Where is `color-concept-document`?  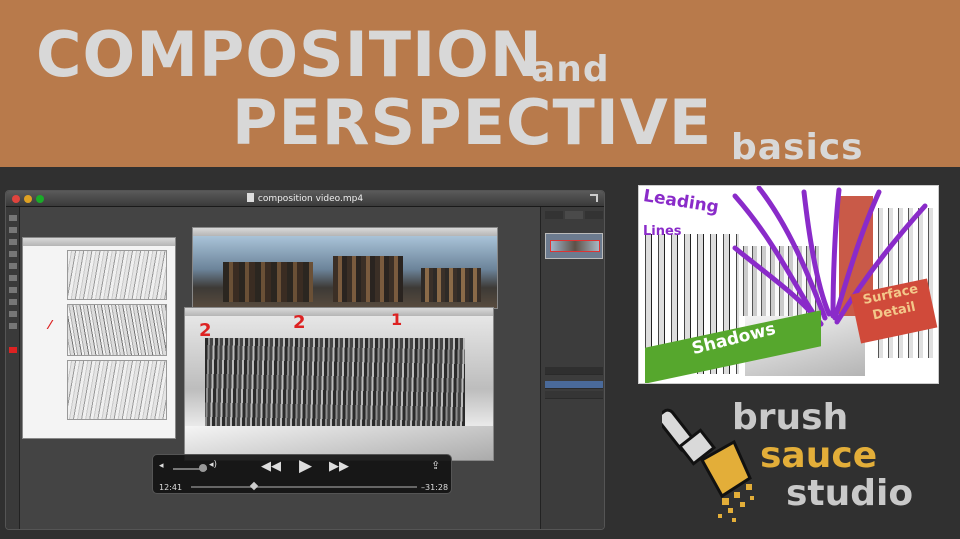 color-concept-document is located at coordinates (345, 268).